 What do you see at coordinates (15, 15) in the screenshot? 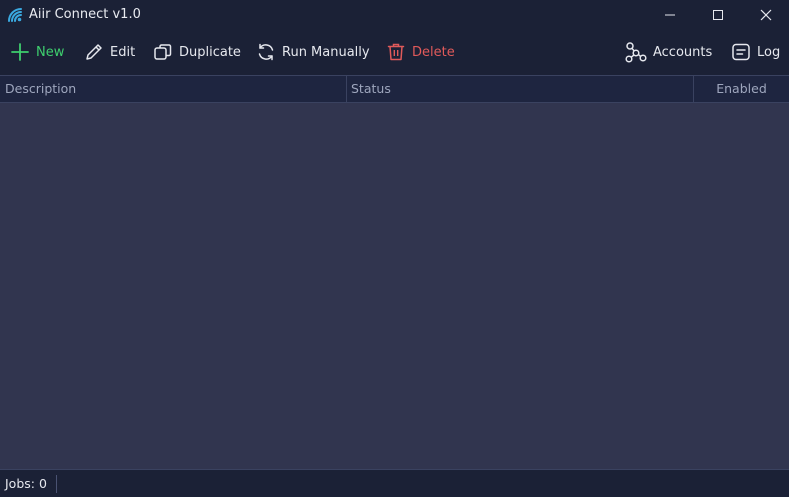
I see `wifi-logo-icon` at bounding box center [15, 15].